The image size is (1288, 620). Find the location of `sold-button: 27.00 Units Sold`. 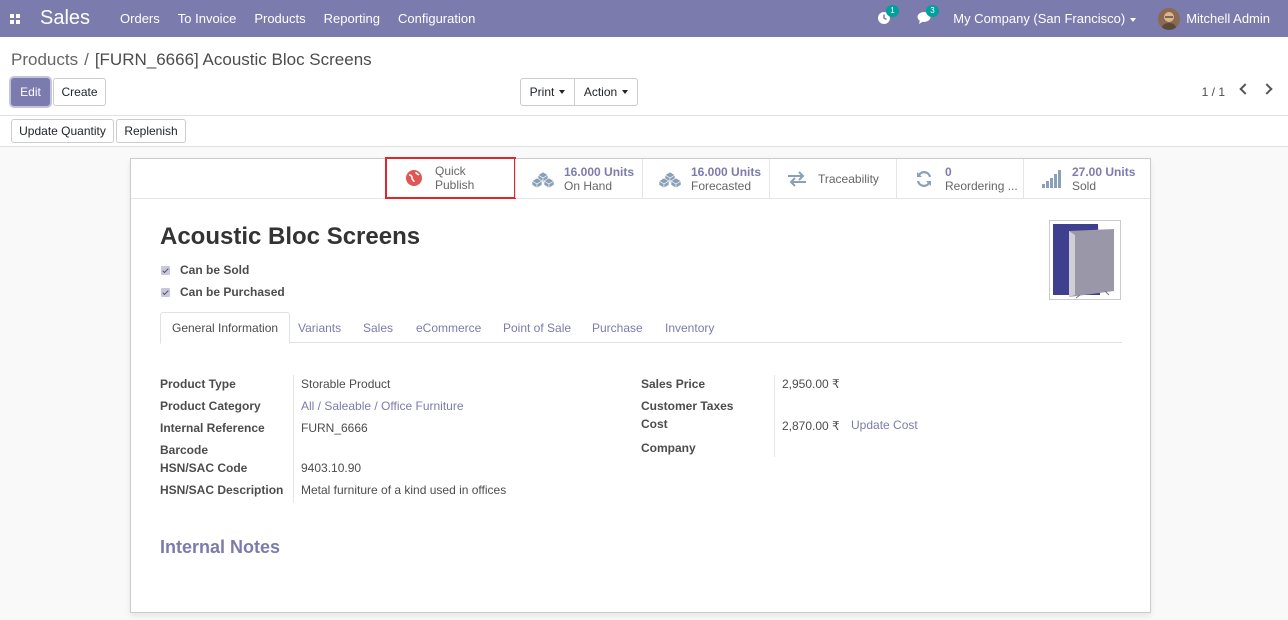

sold-button: 27.00 Units Sold is located at coordinates (1086, 178).